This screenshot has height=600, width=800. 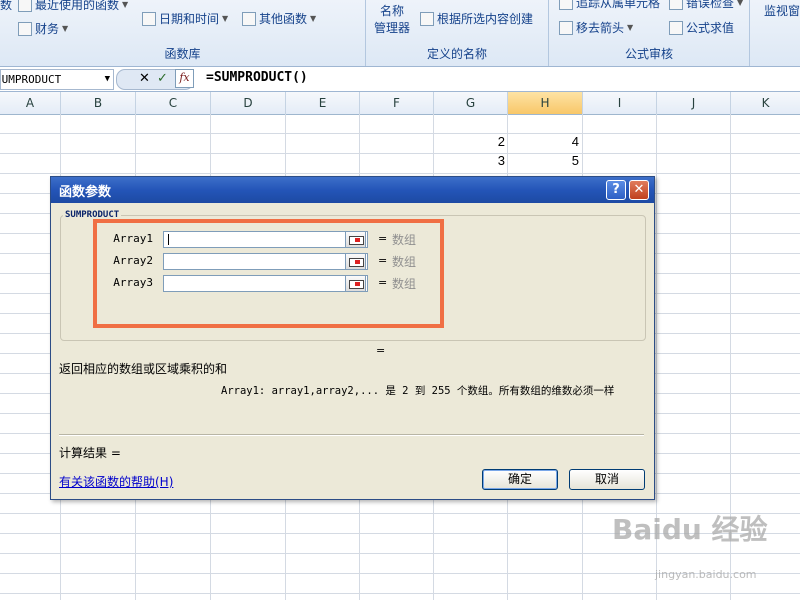 What do you see at coordinates (185, 18) in the screenshot?
I see `date-time-button: 日期和时间 ▼` at bounding box center [185, 18].